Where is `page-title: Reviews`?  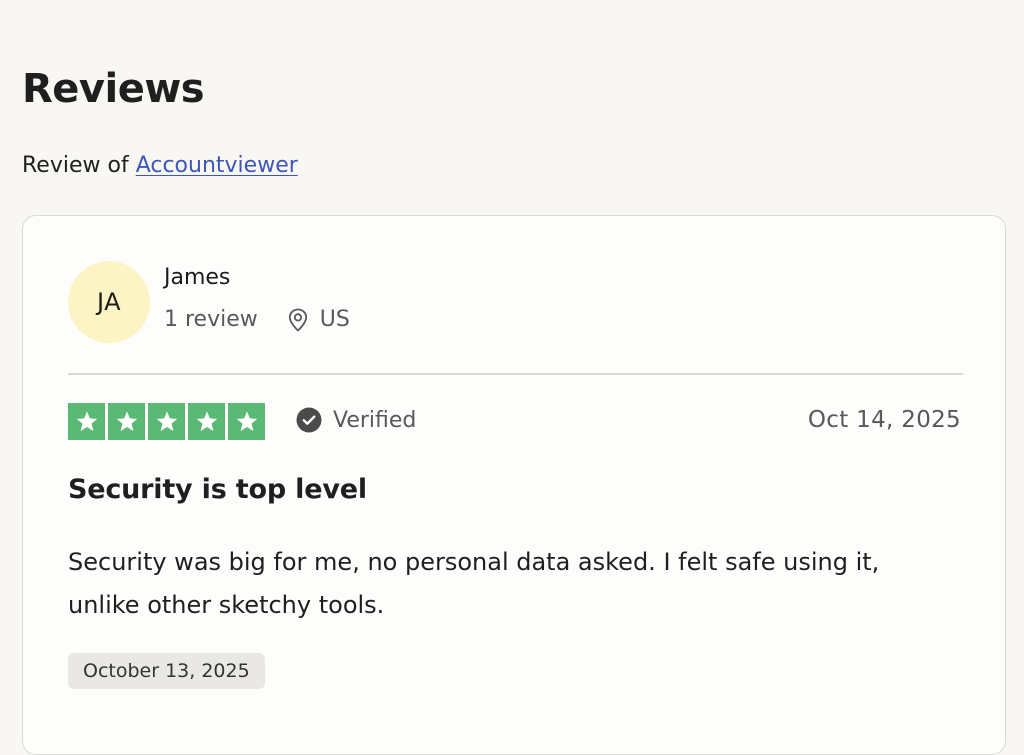
page-title: Reviews is located at coordinates (113, 89).